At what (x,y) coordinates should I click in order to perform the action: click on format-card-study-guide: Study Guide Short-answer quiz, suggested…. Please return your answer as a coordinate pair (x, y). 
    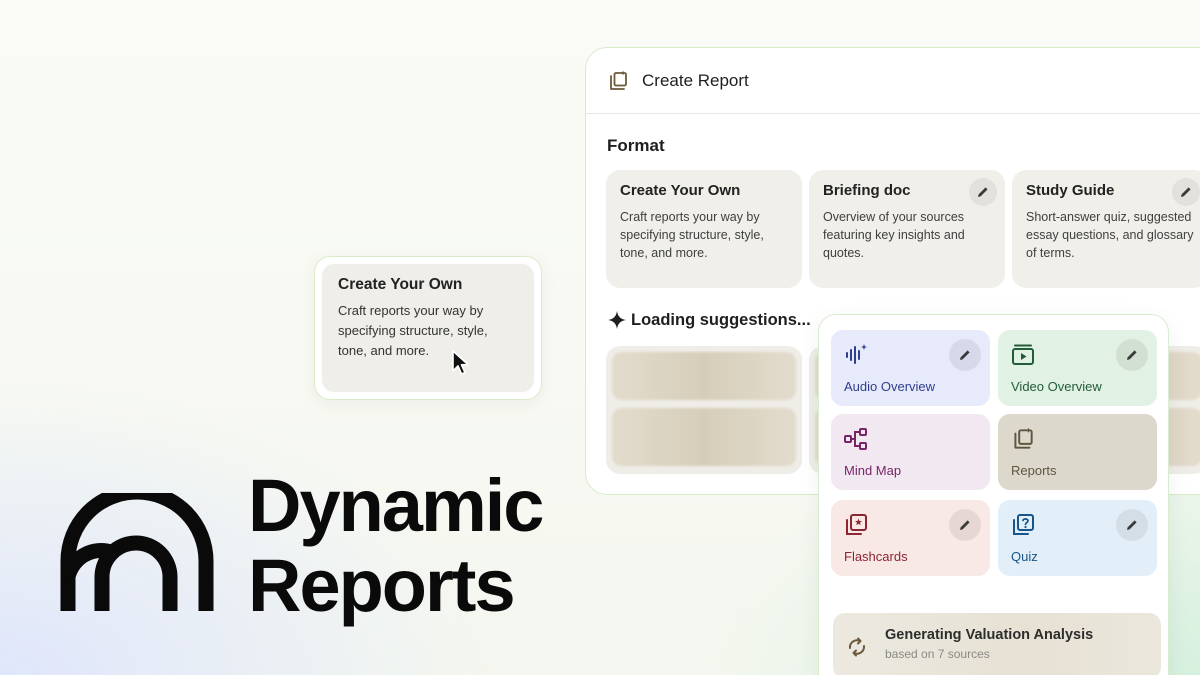
    Looking at the image, I should click on (1106, 229).